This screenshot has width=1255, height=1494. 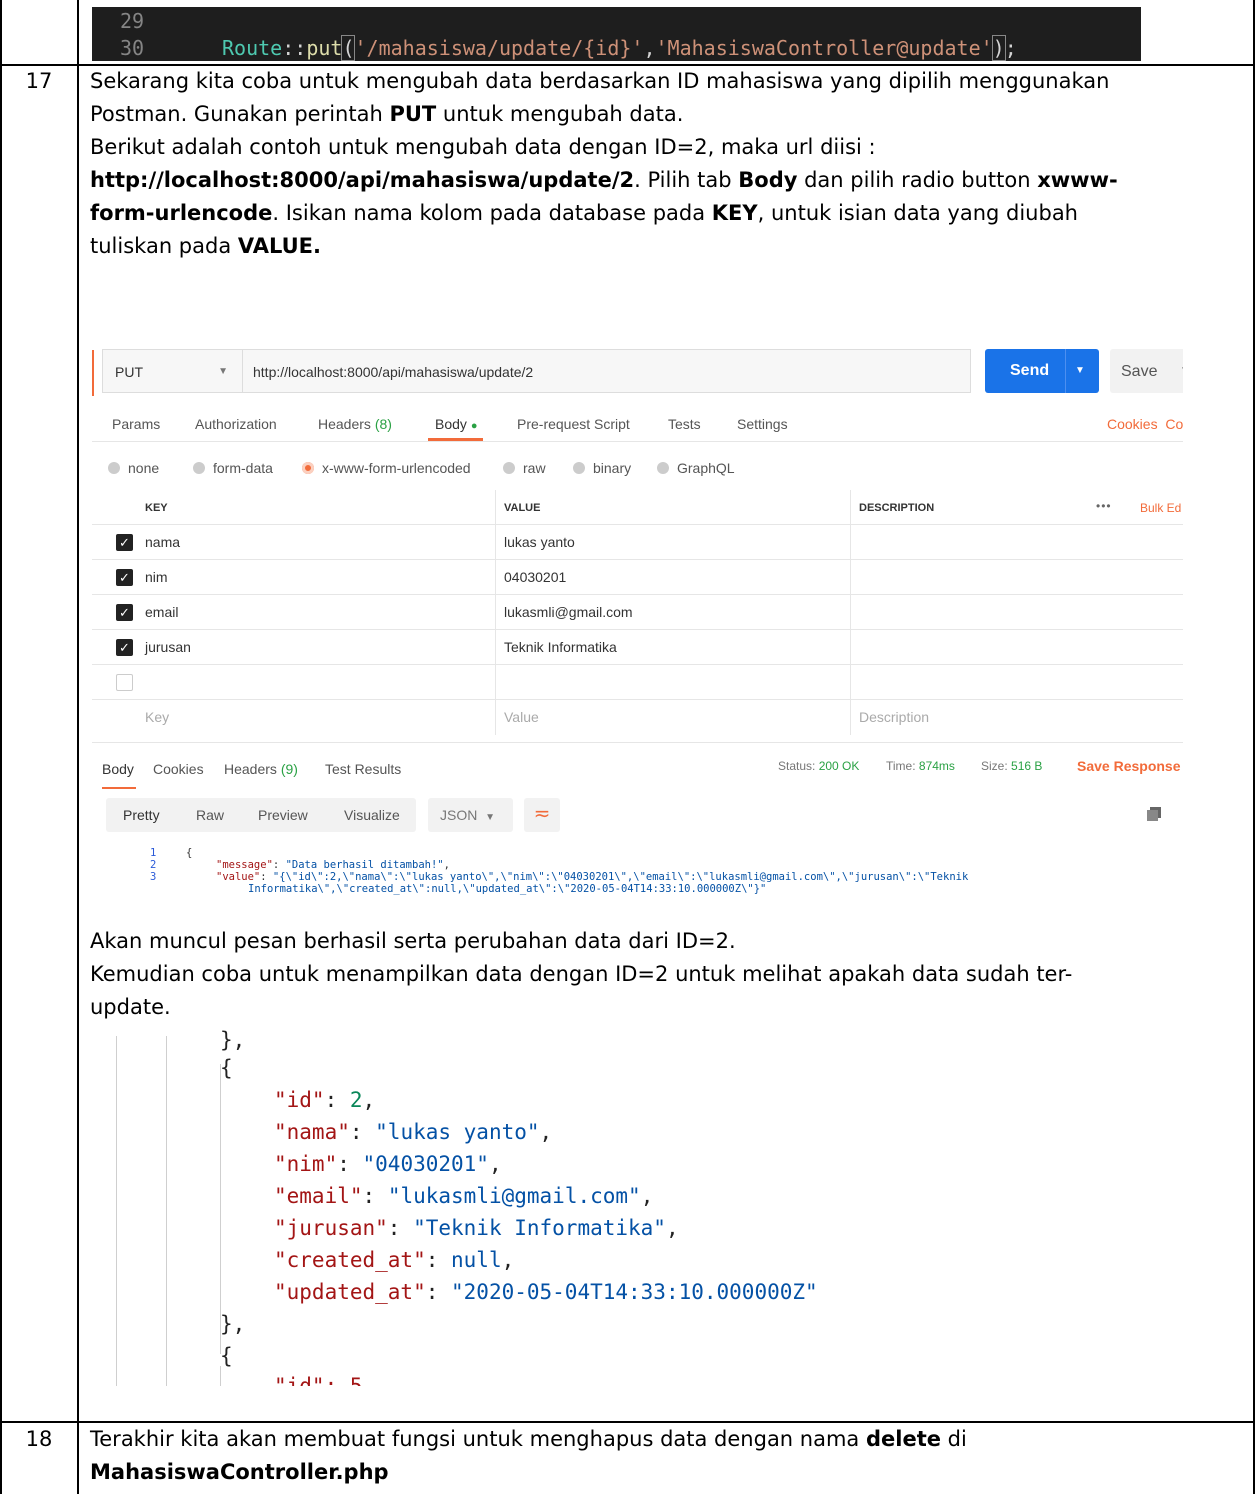 I want to click on copy-icon, so click(x=1154, y=814).